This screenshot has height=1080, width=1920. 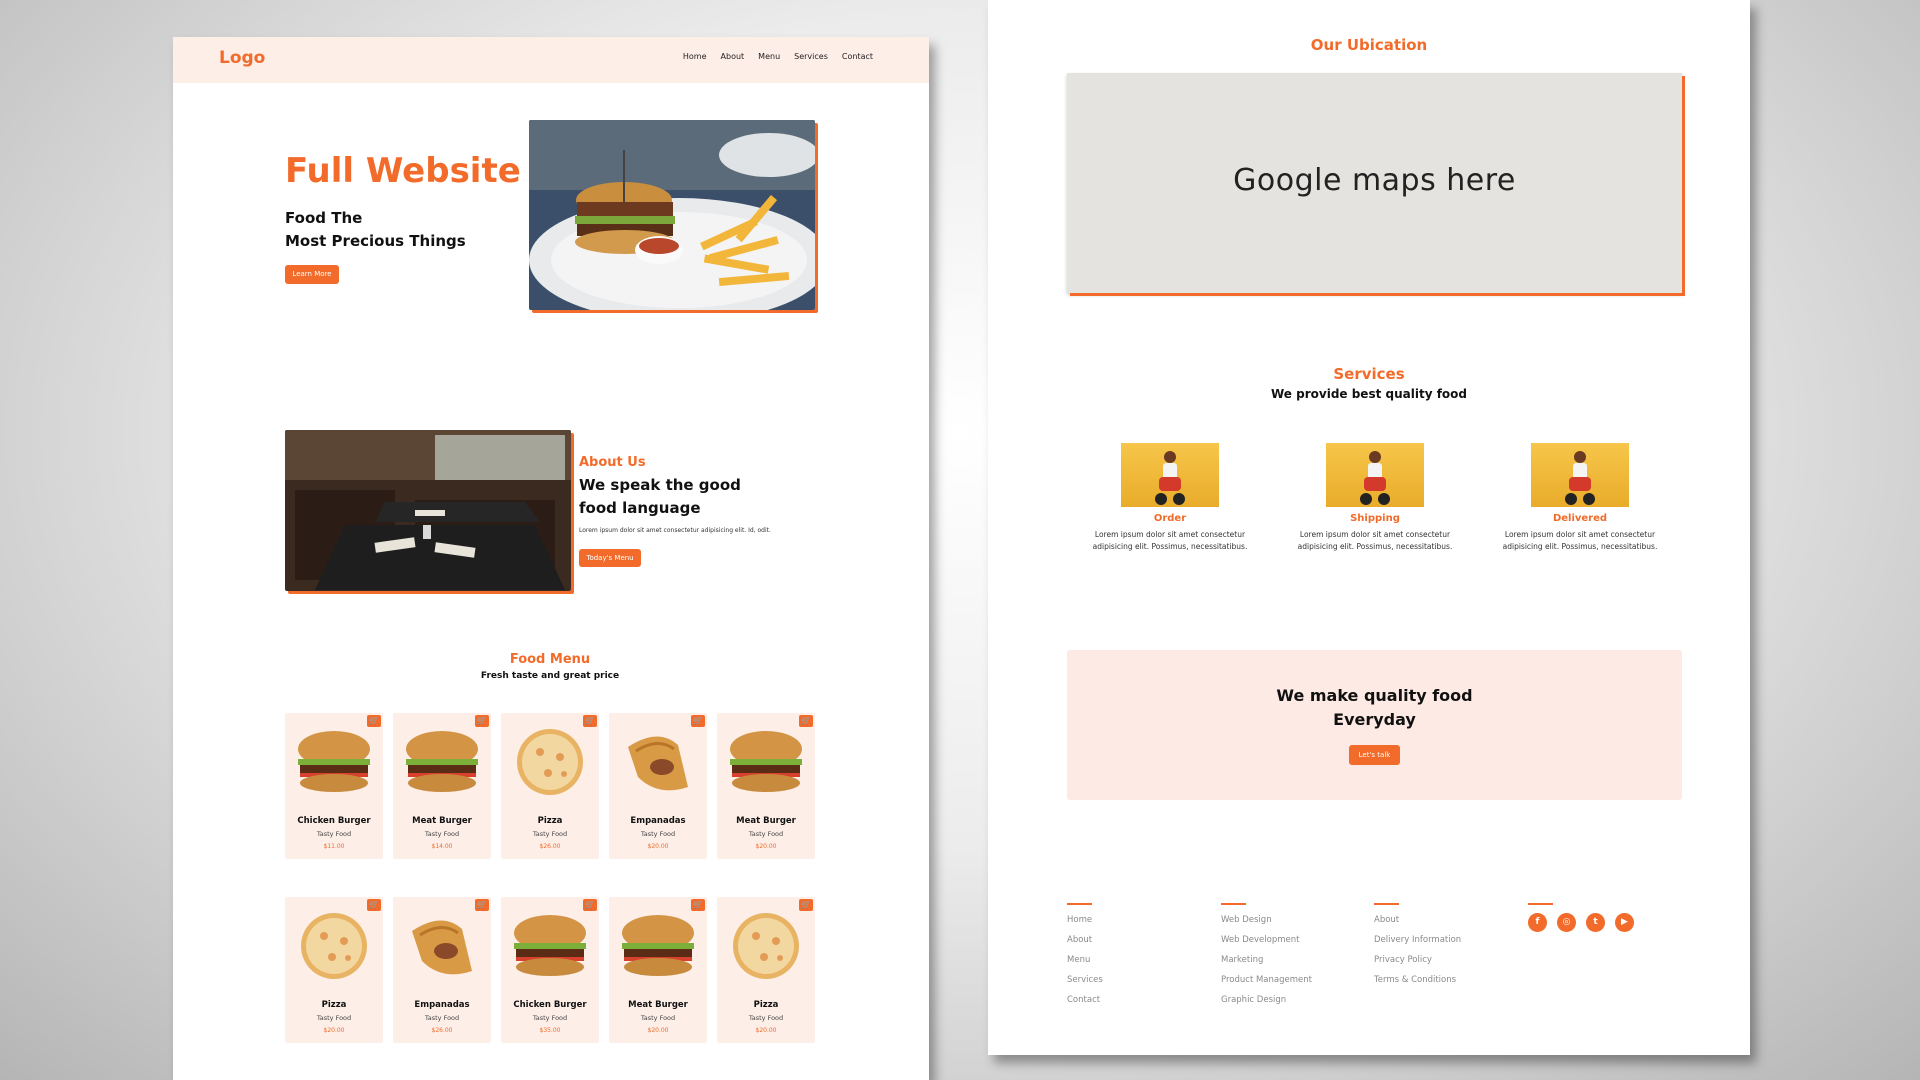 What do you see at coordinates (1374, 708) in the screenshot?
I see `cta-text: We make quality food Everyday` at bounding box center [1374, 708].